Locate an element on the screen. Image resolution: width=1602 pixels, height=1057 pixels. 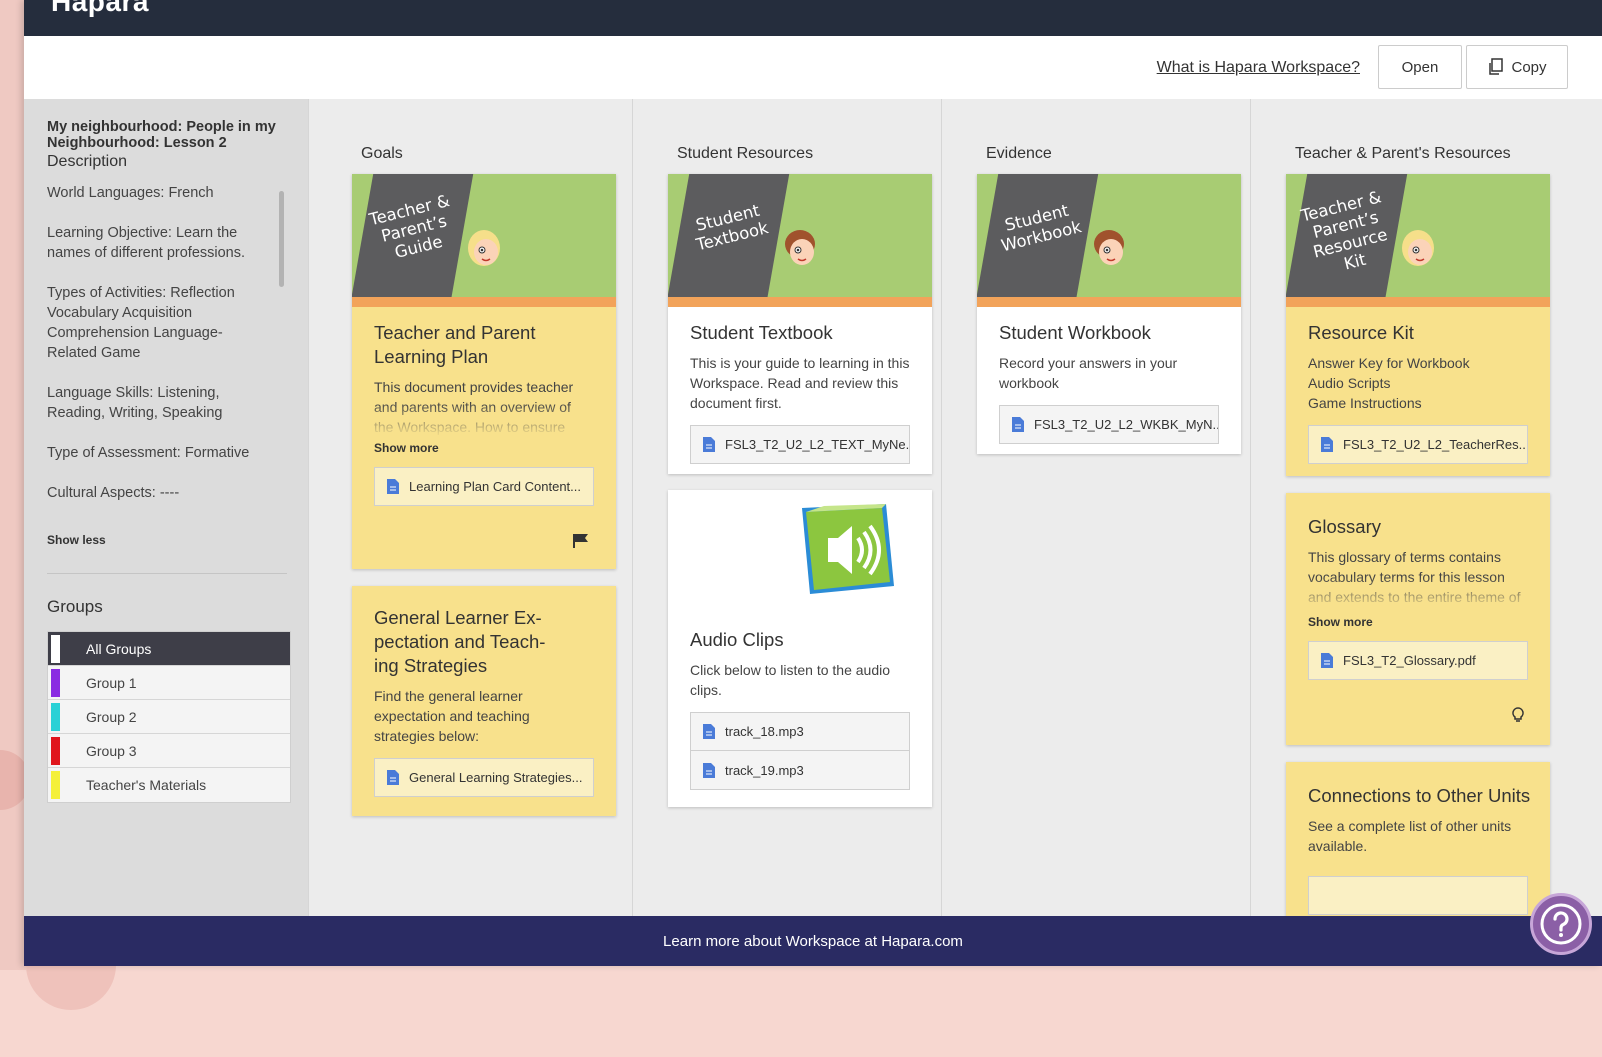
footer-banner: Learn more about Workspace at Hapara.com is located at coordinates (813, 941).